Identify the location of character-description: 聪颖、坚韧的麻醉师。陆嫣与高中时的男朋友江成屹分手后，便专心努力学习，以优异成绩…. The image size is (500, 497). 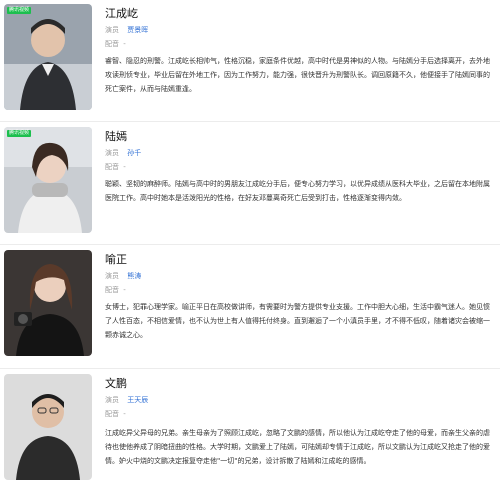
(297, 191).